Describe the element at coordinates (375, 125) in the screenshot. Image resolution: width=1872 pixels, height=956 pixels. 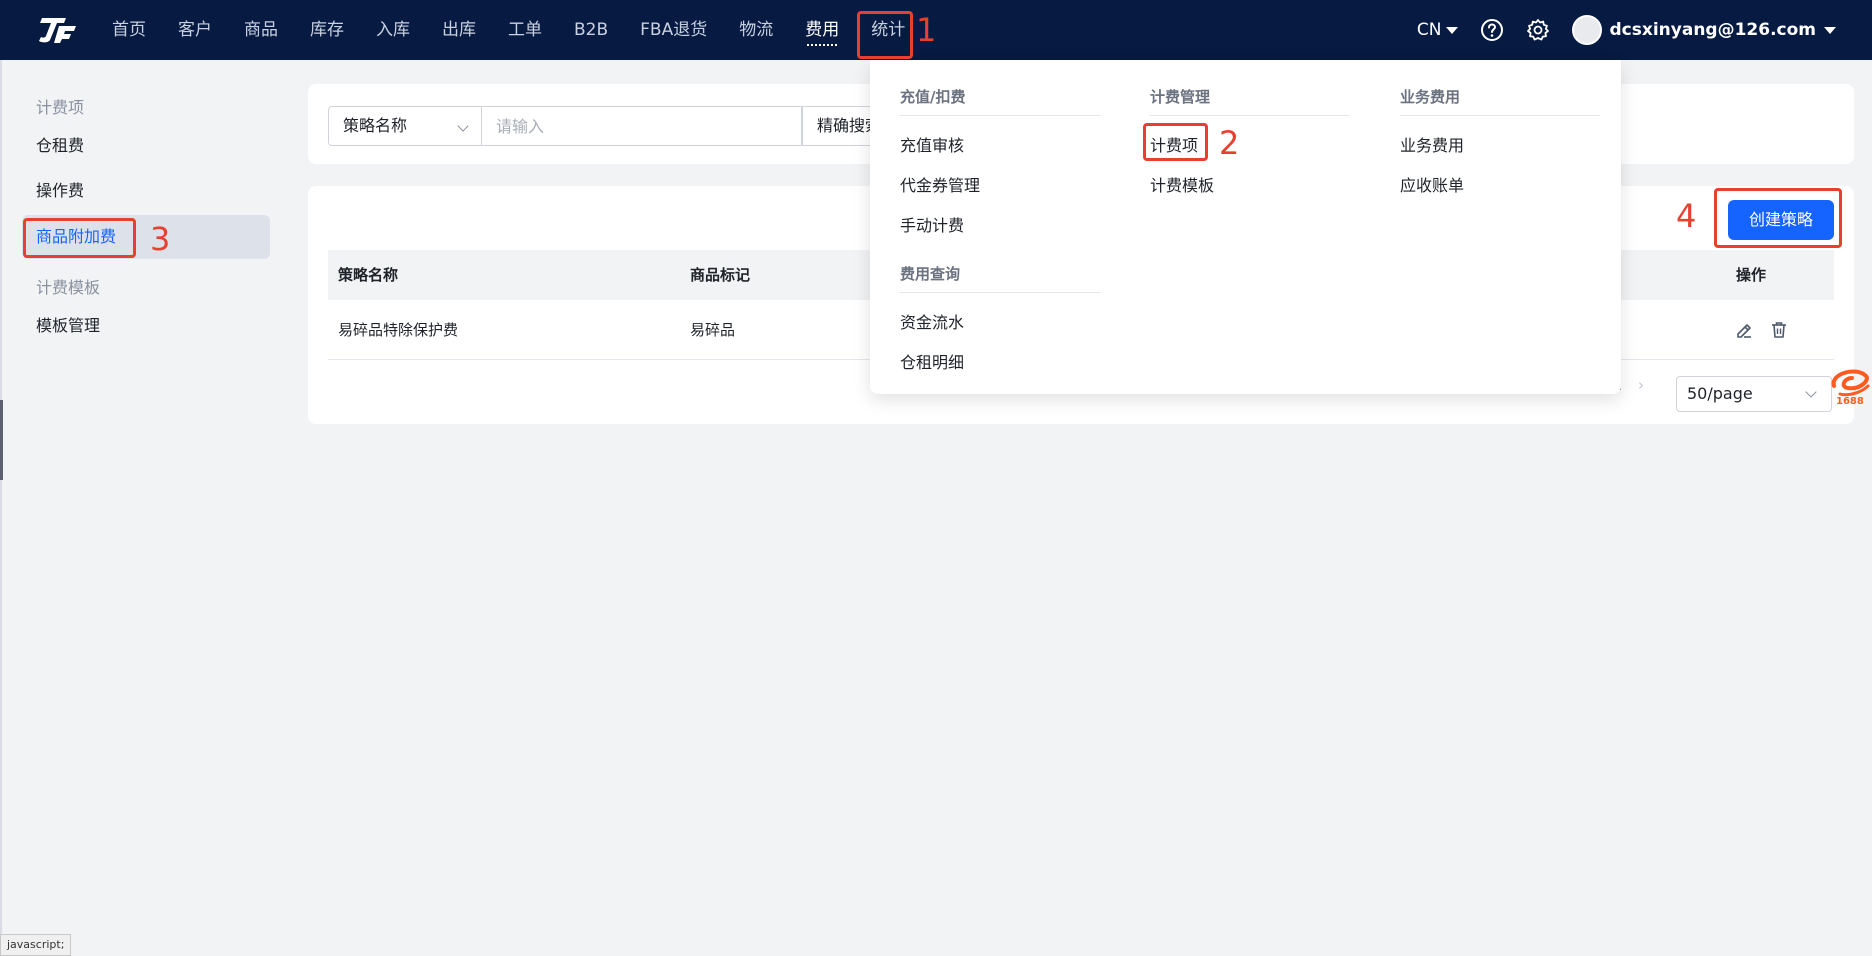
I see `filter-field-value: 策略名称` at that location.